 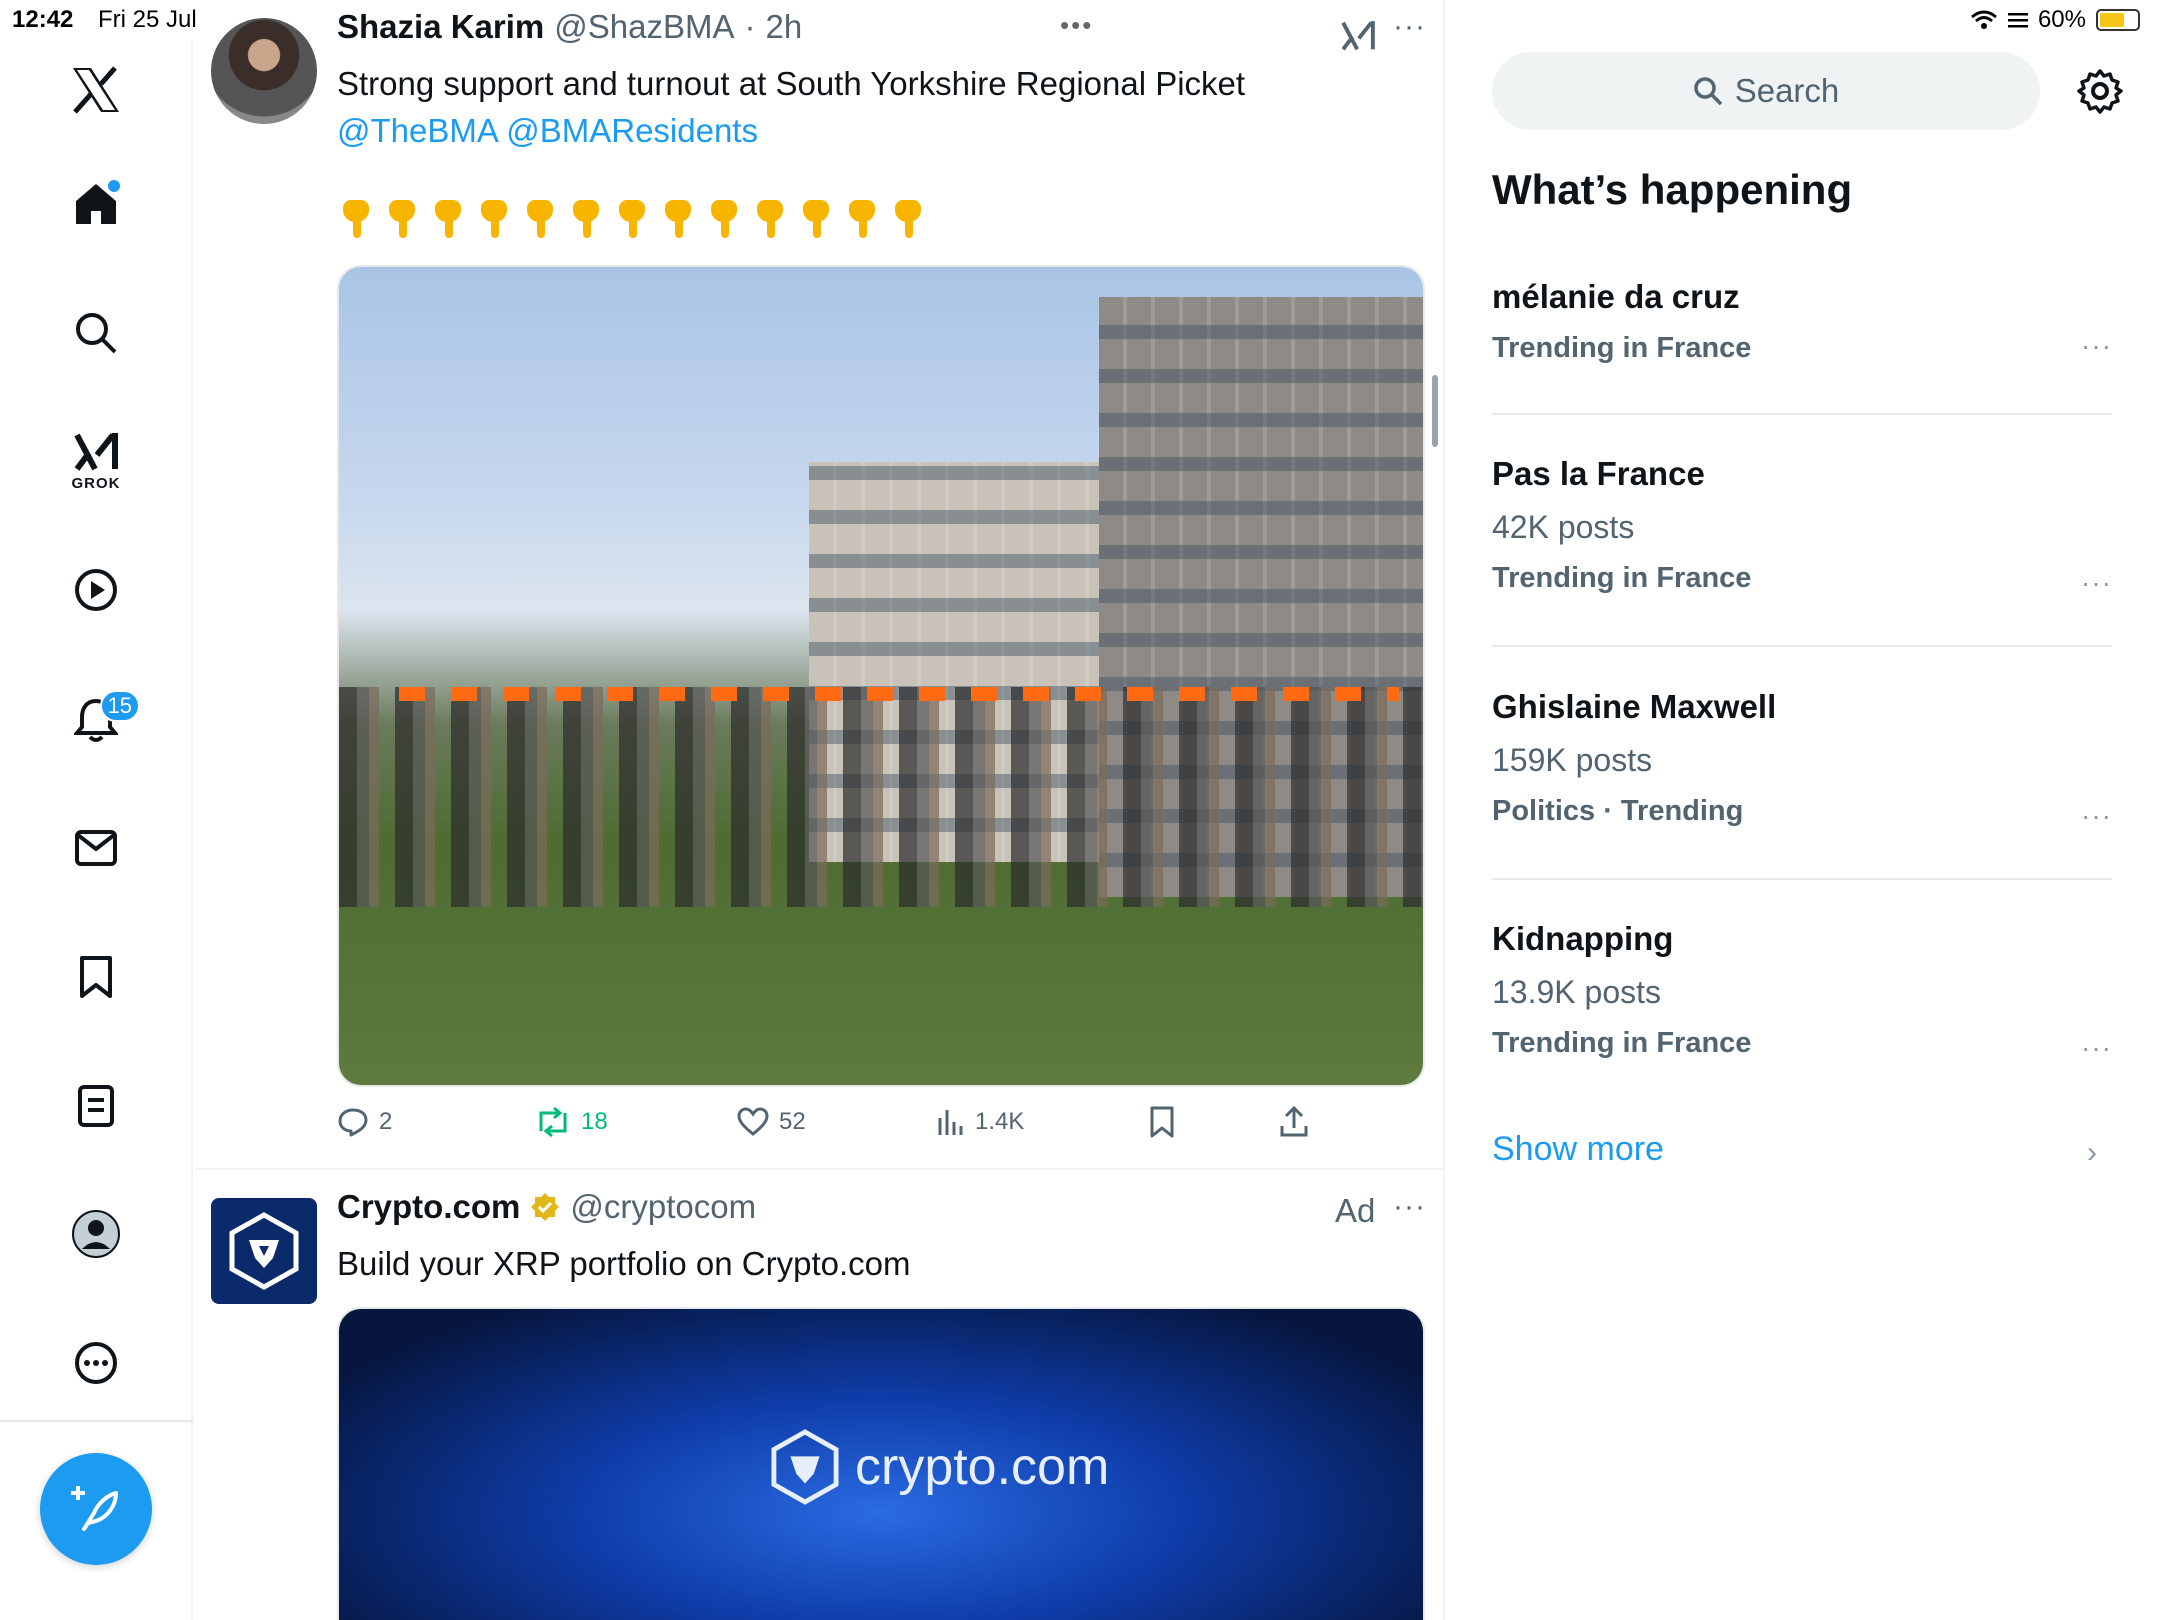 What do you see at coordinates (1000, 1121) in the screenshot?
I see `views-count: 1.4K` at bounding box center [1000, 1121].